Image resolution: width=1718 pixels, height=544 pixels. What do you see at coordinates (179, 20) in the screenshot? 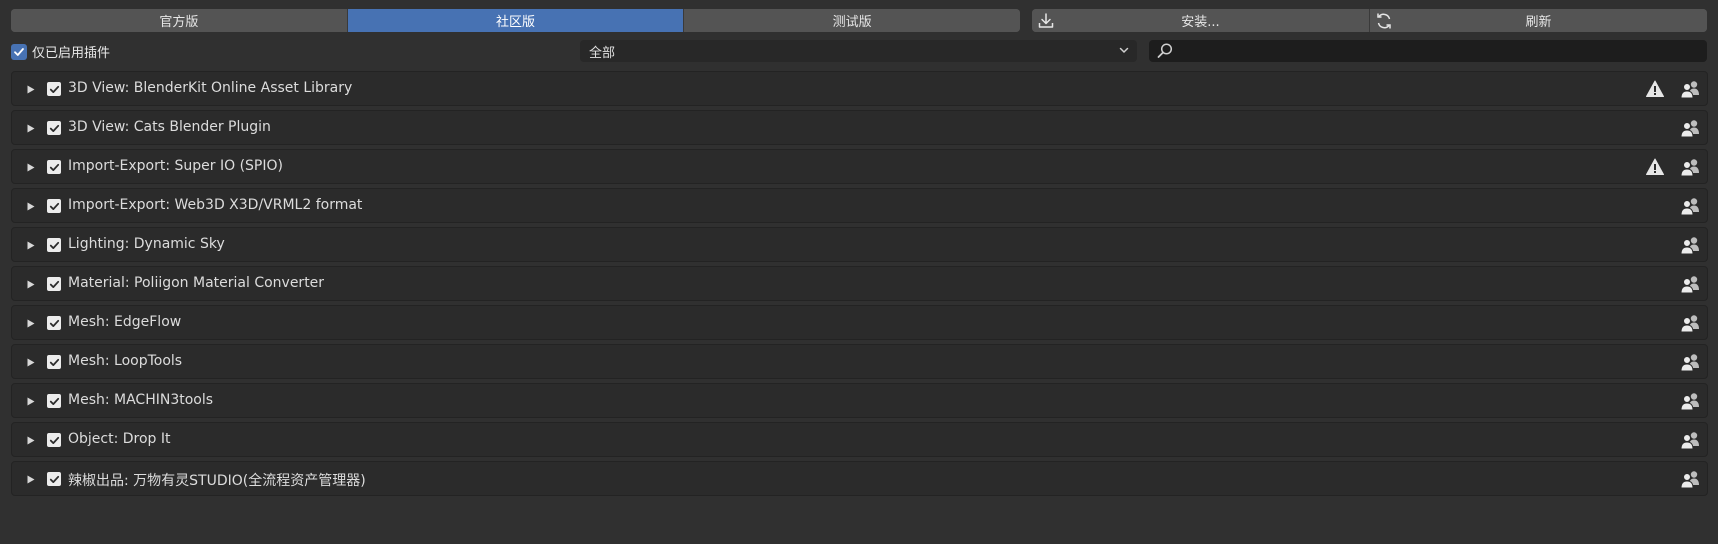
I see `tab-official: 官方版` at bounding box center [179, 20].